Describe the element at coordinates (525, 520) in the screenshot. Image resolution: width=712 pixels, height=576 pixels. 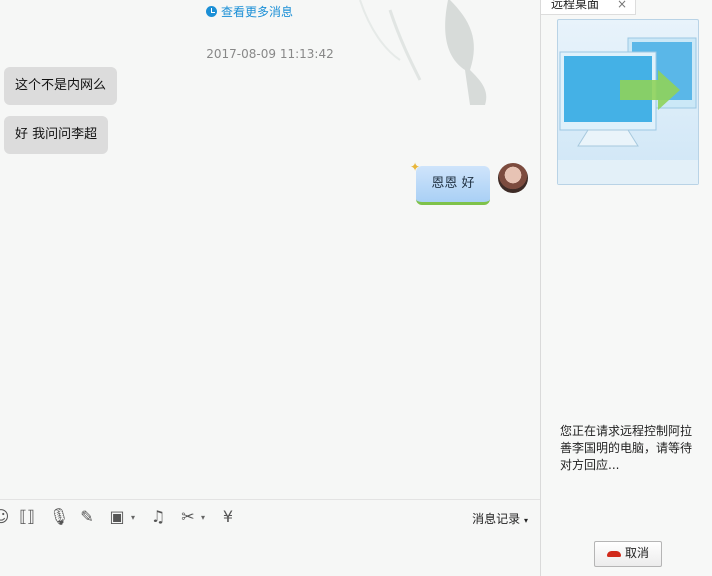
I see `chevron-down-icon: ▾` at that location.